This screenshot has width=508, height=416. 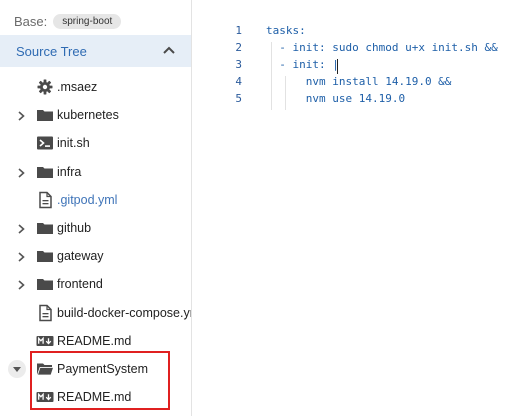 I want to click on code-text: nvm install 14.19.0 &&, so click(x=359, y=81).